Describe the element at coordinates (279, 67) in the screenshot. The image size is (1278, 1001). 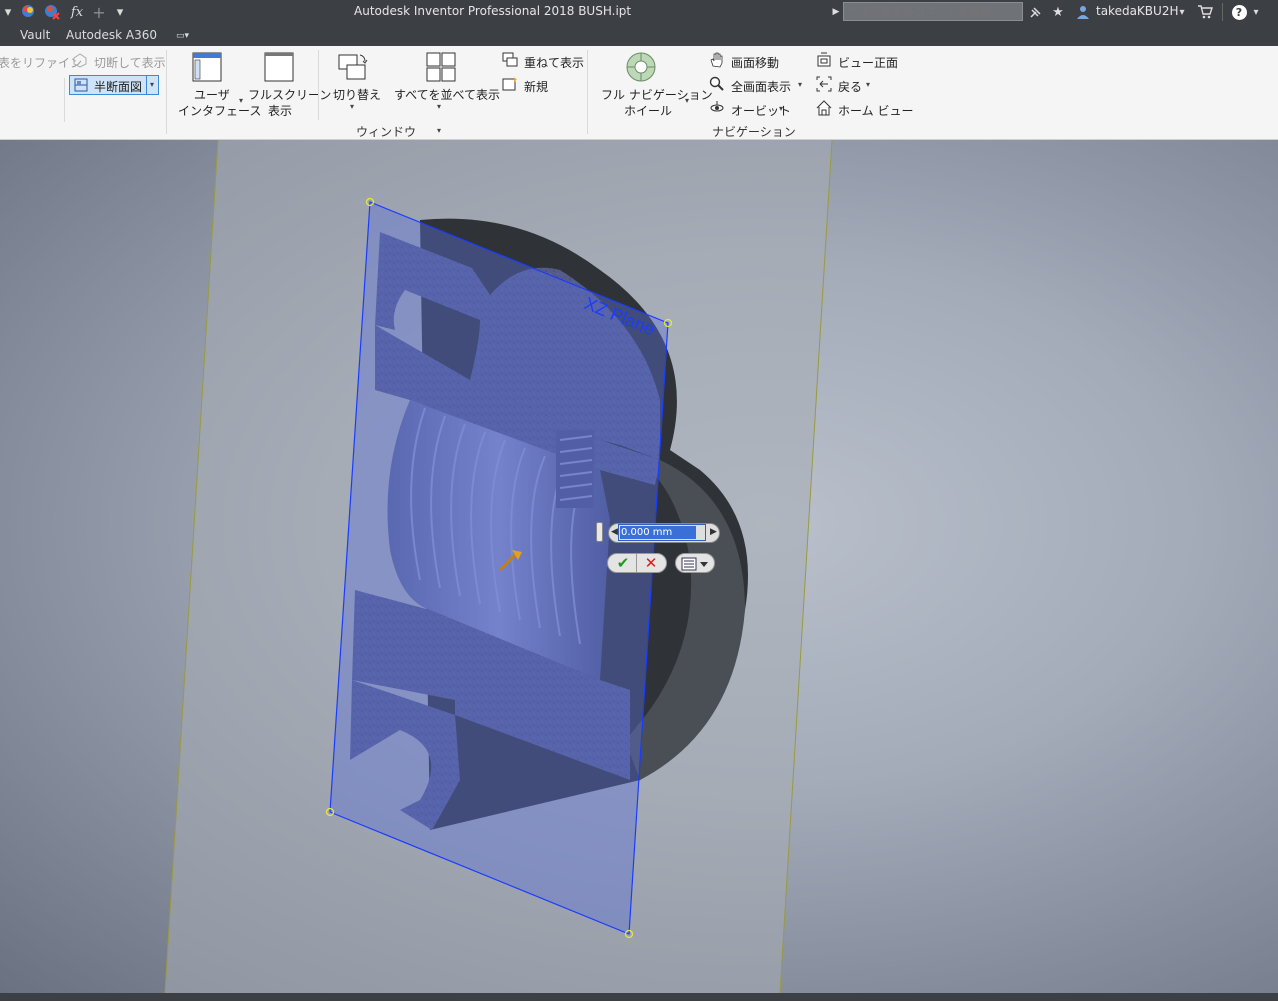
I see `fullscreen-icon` at that location.